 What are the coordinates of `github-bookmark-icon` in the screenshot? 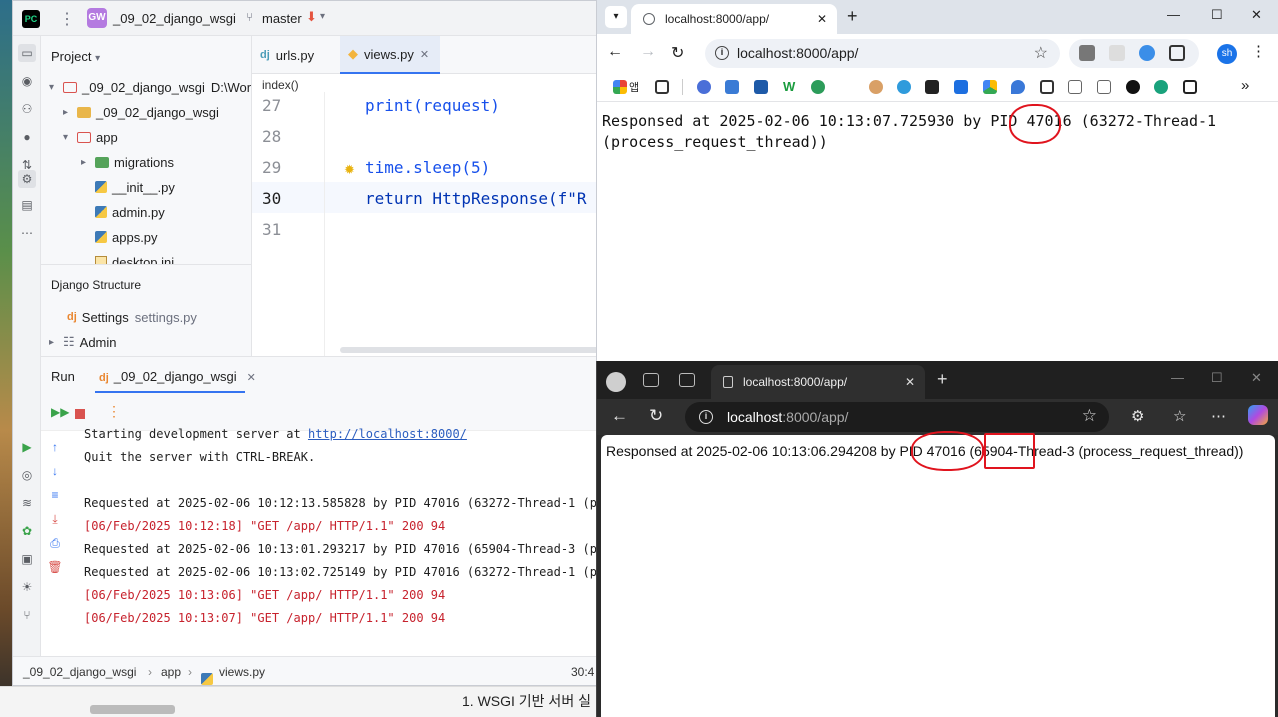 It's located at (1133, 87).